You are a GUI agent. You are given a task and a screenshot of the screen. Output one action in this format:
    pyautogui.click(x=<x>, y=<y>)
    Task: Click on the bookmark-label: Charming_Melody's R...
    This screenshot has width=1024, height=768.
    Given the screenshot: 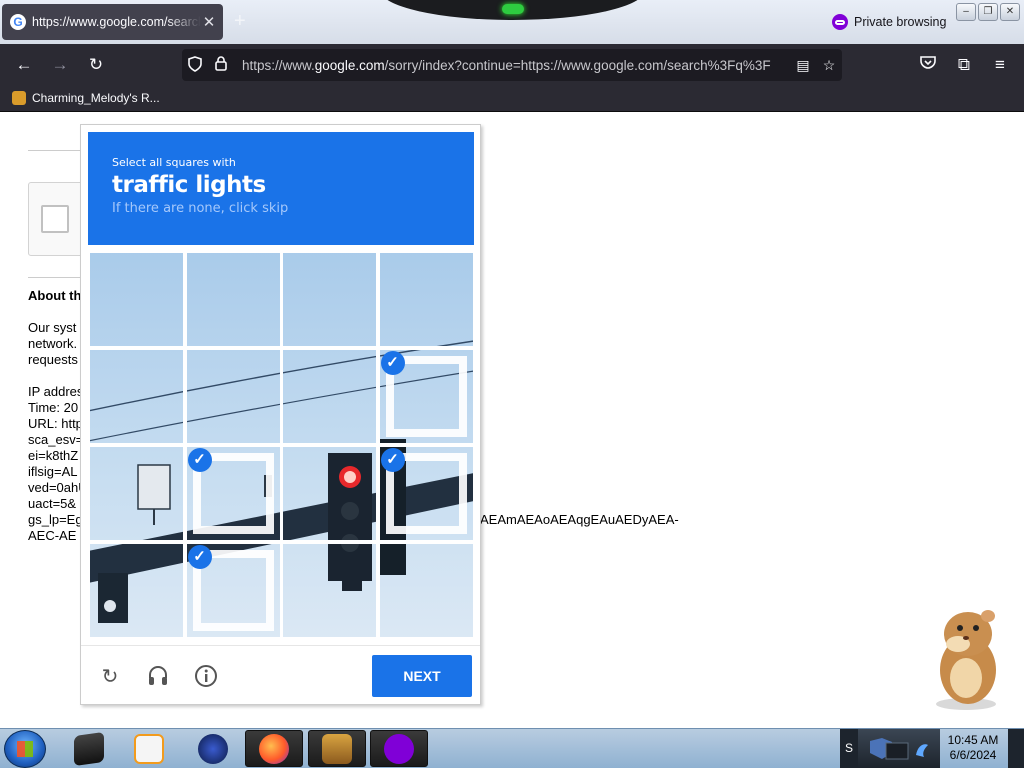 What is the action you would take?
    pyautogui.click(x=96, y=98)
    